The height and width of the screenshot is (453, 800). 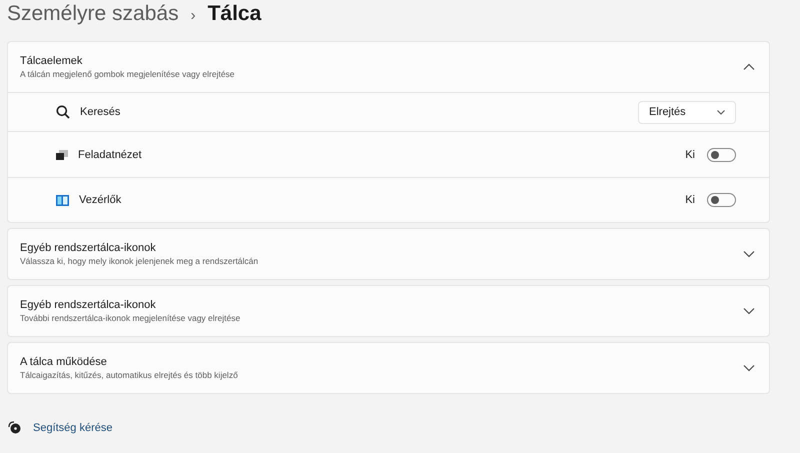 What do you see at coordinates (63, 112) in the screenshot?
I see `search-icon` at bounding box center [63, 112].